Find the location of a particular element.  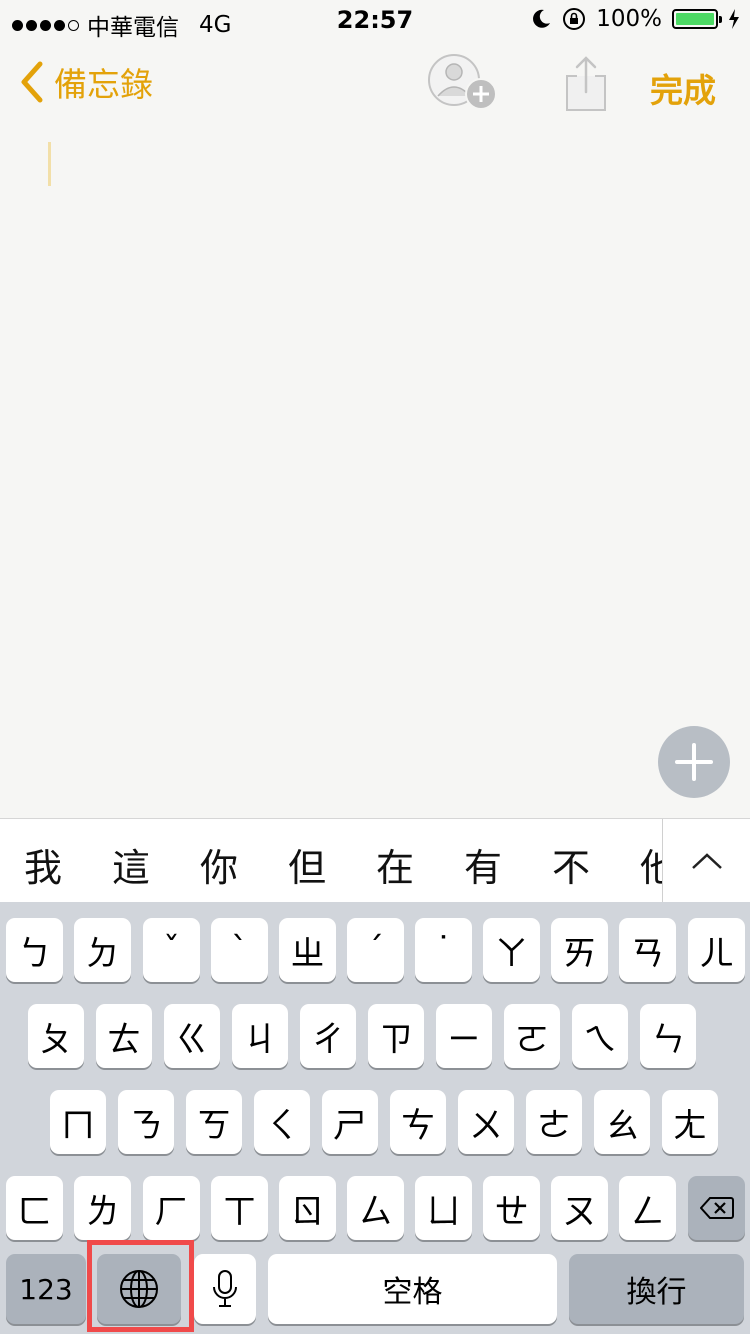

moon-icon is located at coordinates (542, 18).